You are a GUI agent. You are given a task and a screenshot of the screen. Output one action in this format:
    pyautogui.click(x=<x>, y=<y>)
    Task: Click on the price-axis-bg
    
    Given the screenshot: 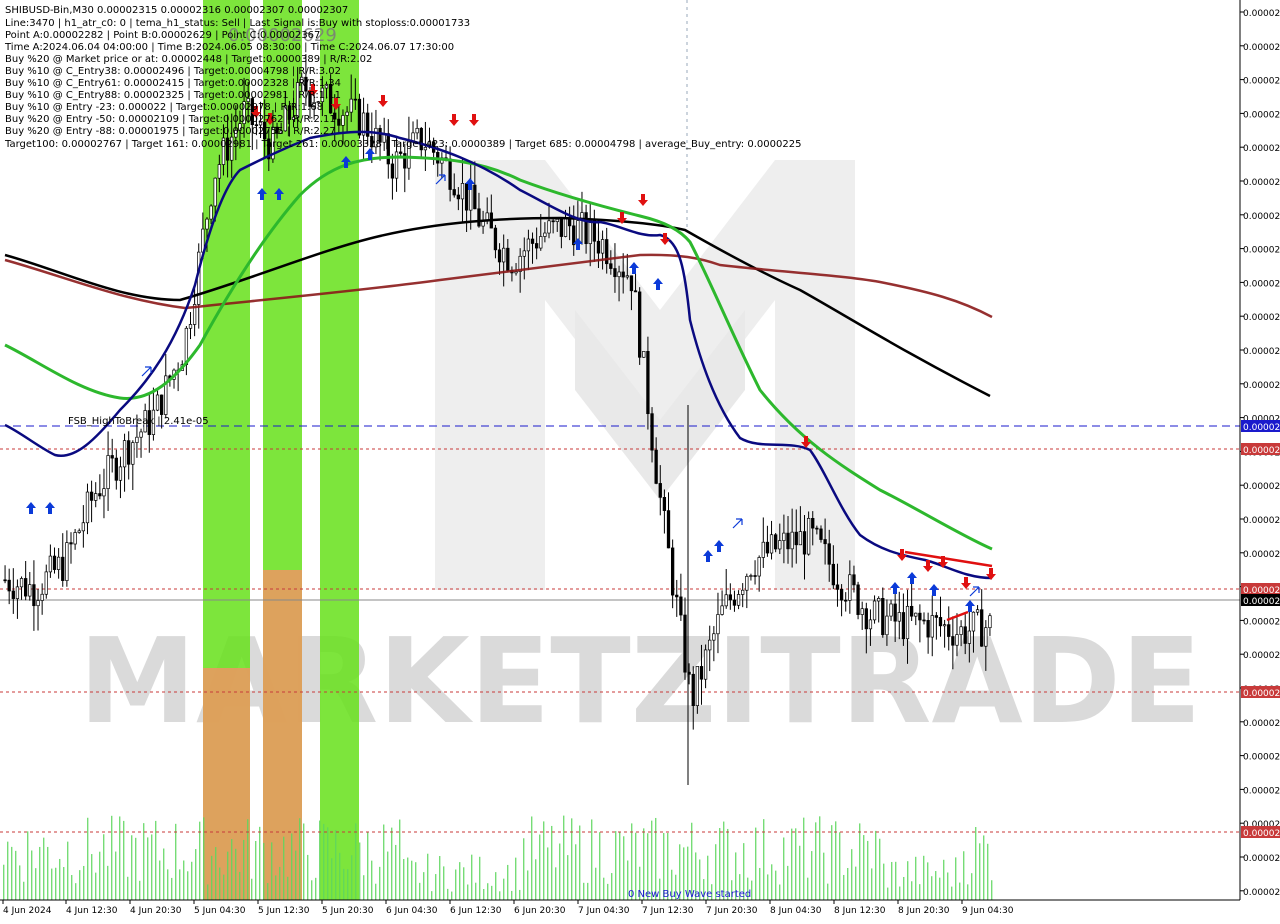 What is the action you would take?
    pyautogui.click(x=1260, y=460)
    